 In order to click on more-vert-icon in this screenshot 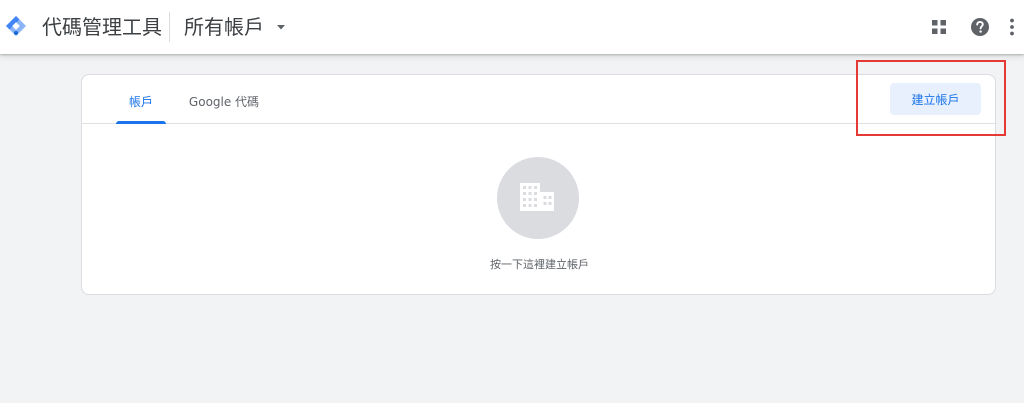, I will do `click(1012, 27)`.